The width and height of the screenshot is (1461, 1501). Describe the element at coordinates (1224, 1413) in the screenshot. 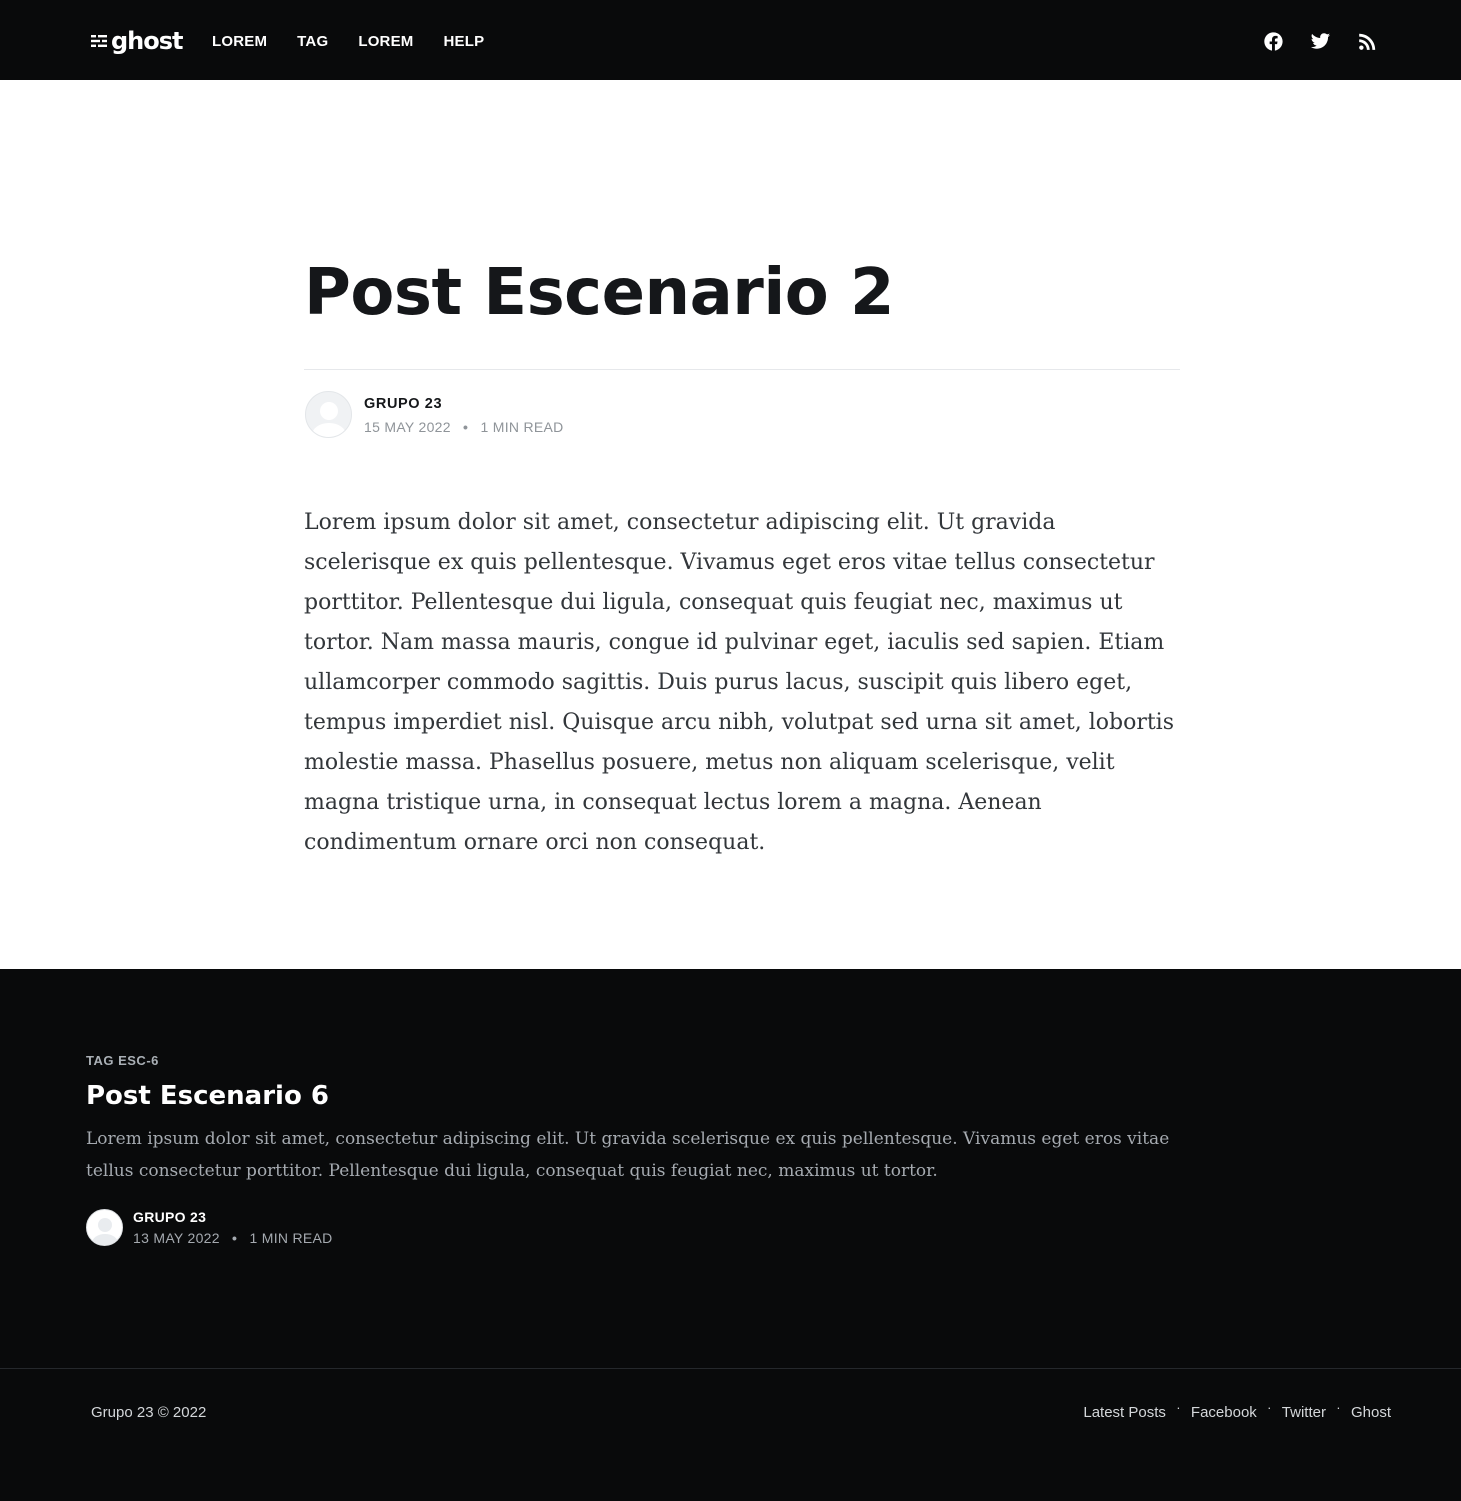

I see `footer-link-facebook: Facebook` at that location.